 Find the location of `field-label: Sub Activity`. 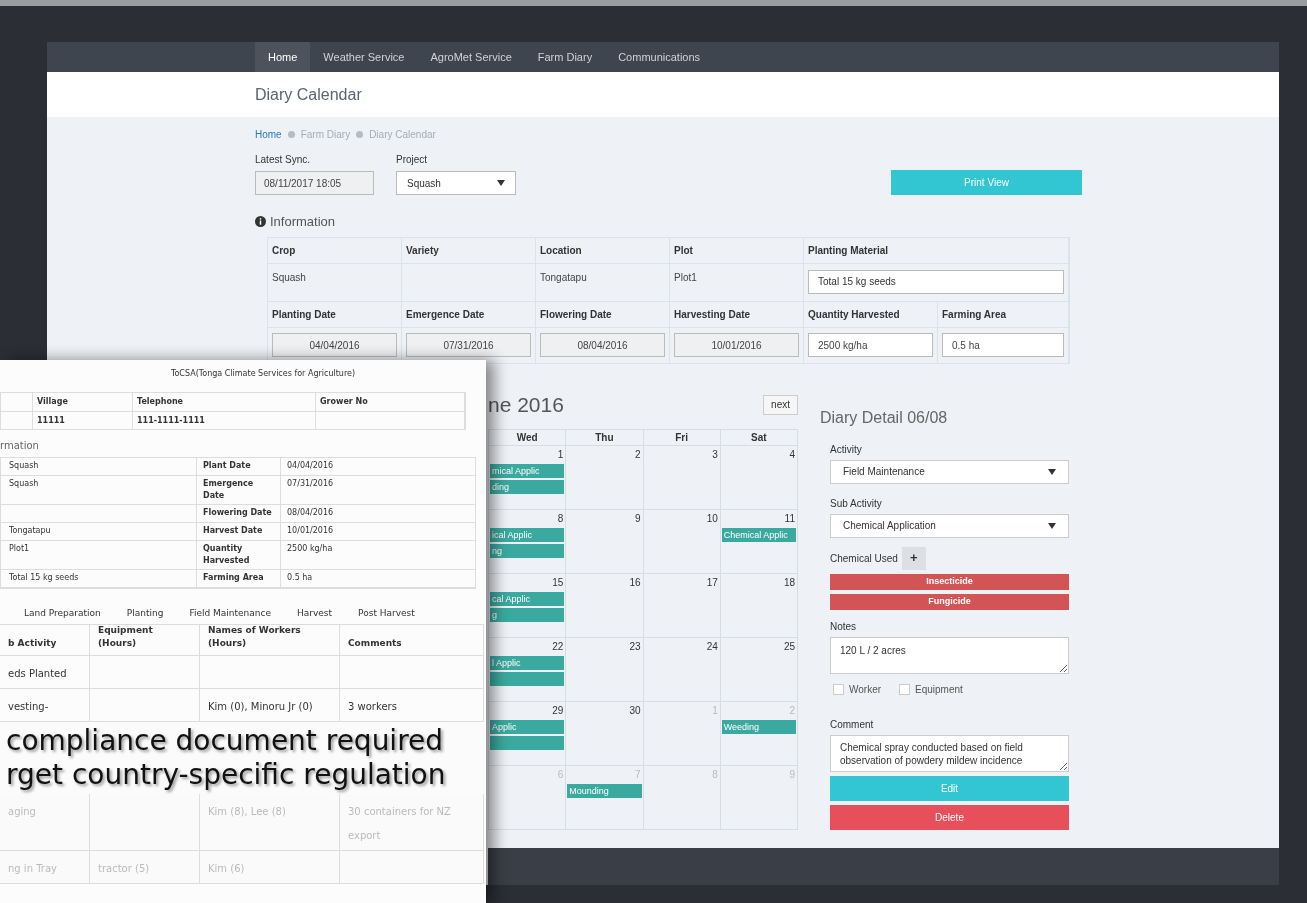

field-label: Sub Activity is located at coordinates (856, 503).